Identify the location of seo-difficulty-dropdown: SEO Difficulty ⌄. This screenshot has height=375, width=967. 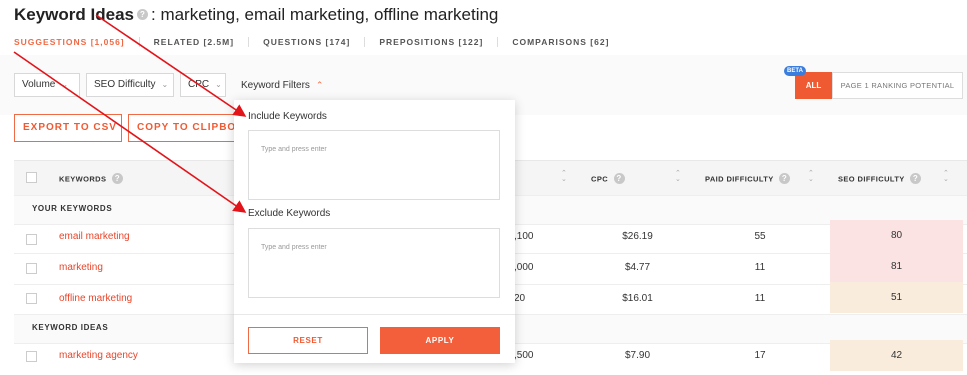
(130, 85).